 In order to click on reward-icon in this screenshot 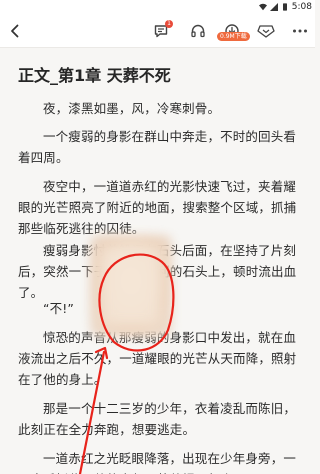, I will do `click(266, 31)`.